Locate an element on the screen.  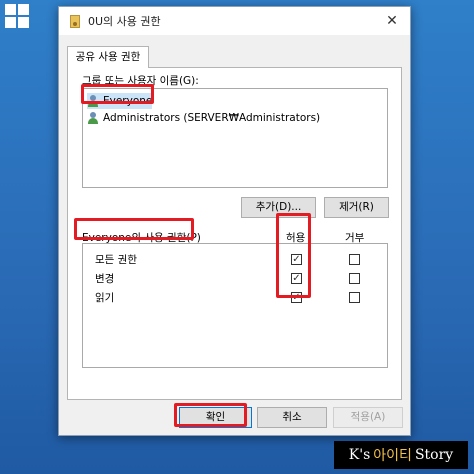
watermark-logo: K's 아이티 Story is located at coordinates (401, 455).